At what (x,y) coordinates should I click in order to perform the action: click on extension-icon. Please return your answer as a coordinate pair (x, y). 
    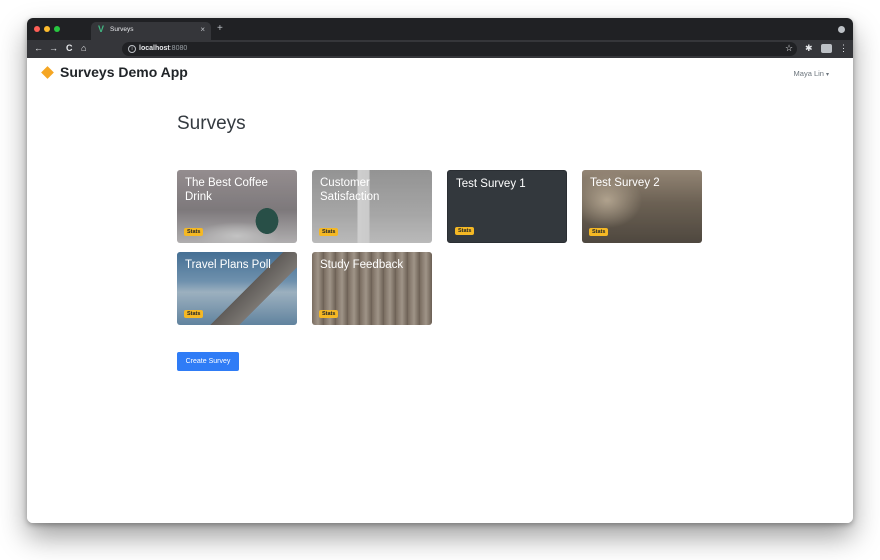
    Looking at the image, I should click on (826, 48).